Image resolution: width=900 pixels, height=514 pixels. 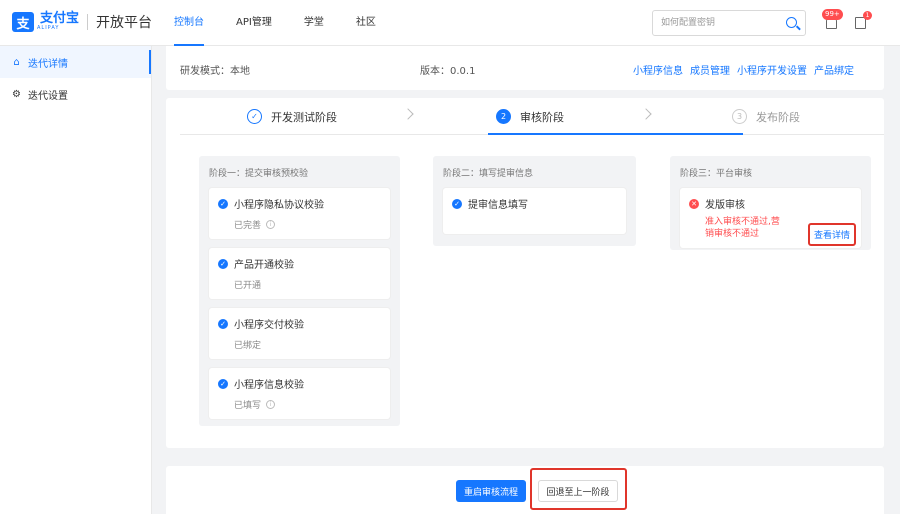 I want to click on alipay-logo-icon: 支, so click(x=23, y=22).